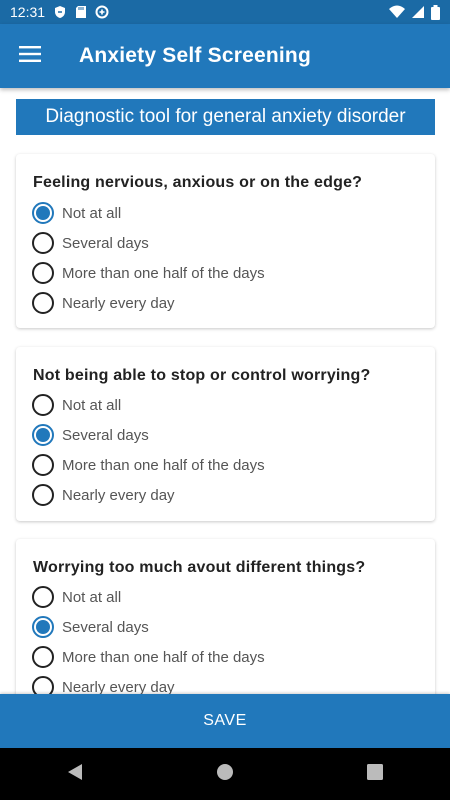 The height and width of the screenshot is (800, 450). I want to click on save-button-label: SAVE, so click(225, 720).